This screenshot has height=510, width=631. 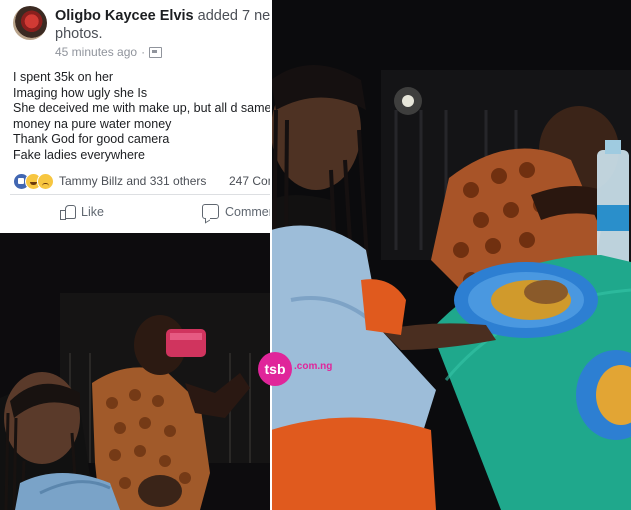 What do you see at coordinates (68, 212) in the screenshot?
I see `thumbs-up-icon` at bounding box center [68, 212].